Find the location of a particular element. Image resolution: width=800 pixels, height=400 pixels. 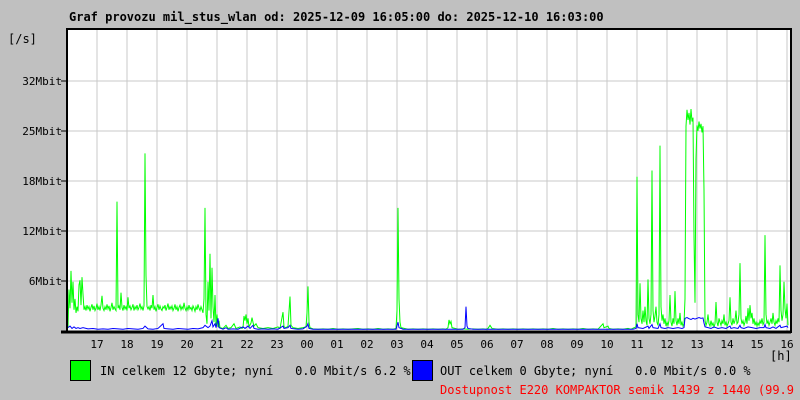

x-tick-label: 06 is located at coordinates (487, 344).